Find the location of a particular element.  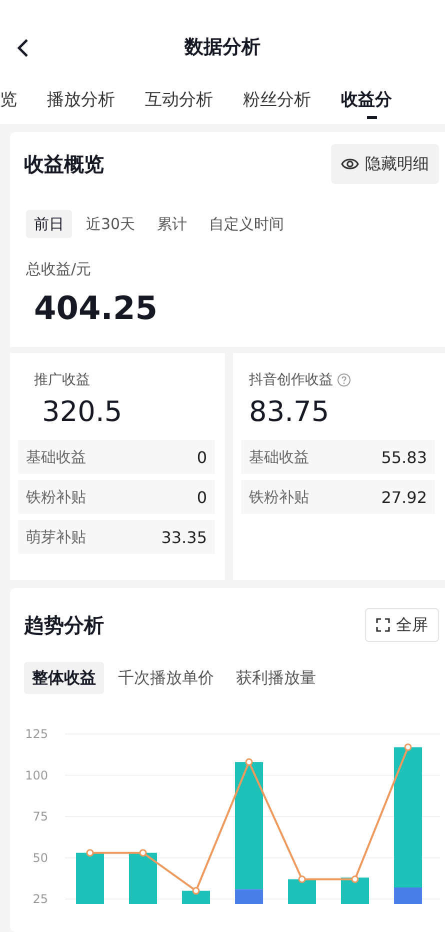

tab: 览 is located at coordinates (8, 103).